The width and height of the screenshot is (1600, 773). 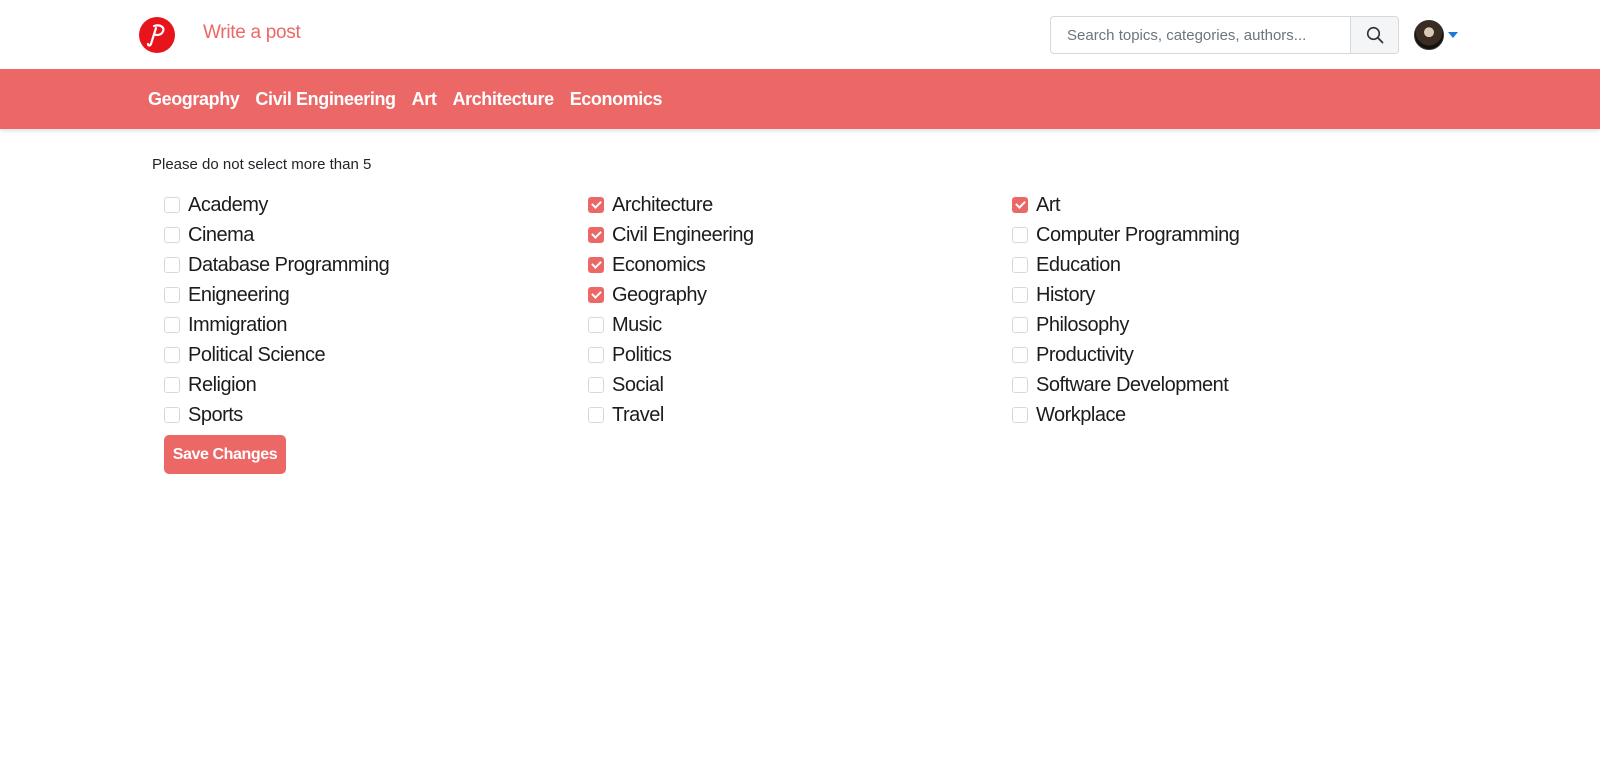 I want to click on topic-label: Workplace, so click(x=1081, y=414).